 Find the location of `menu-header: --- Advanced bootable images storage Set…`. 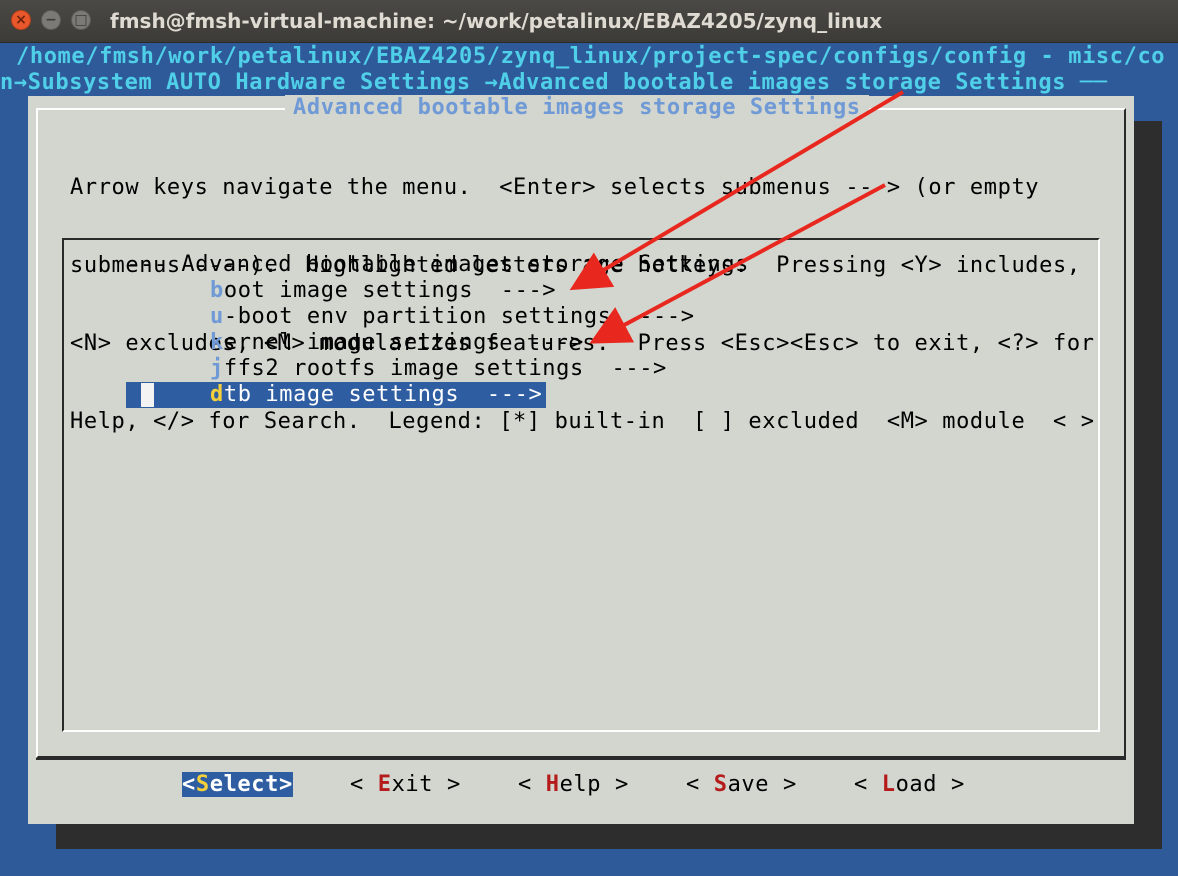

menu-header: --- Advanced bootable images storage Set… is located at coordinates (438, 264).